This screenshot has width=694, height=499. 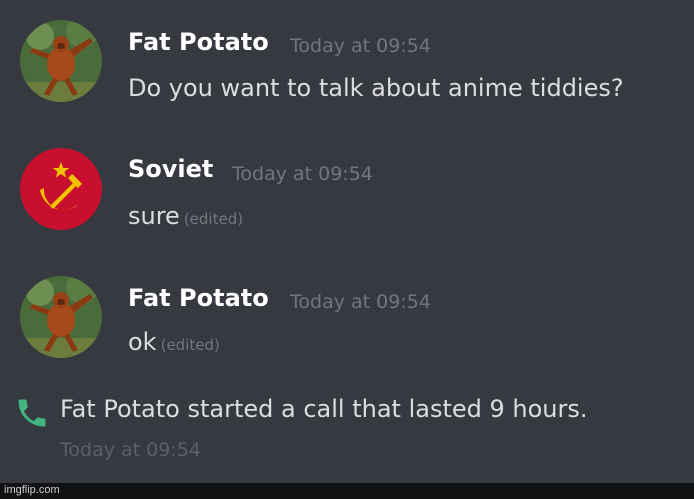 I want to click on message-text: sure (edited), so click(x=185, y=216).